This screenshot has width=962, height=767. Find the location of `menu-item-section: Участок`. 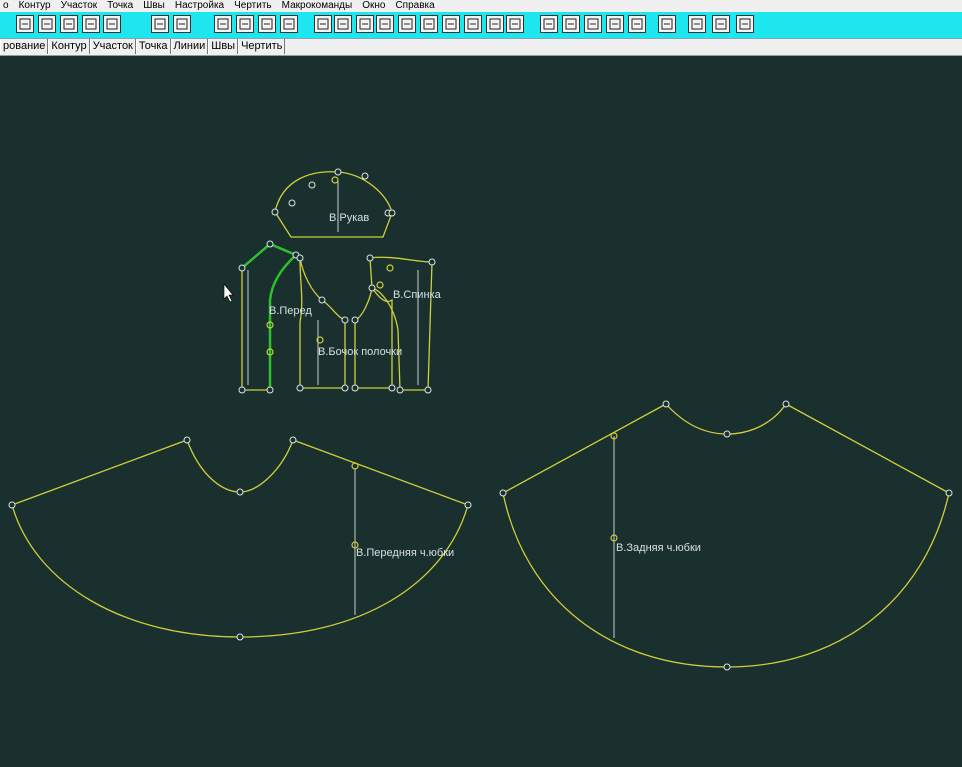

menu-item-section: Участок is located at coordinates (79, 6).